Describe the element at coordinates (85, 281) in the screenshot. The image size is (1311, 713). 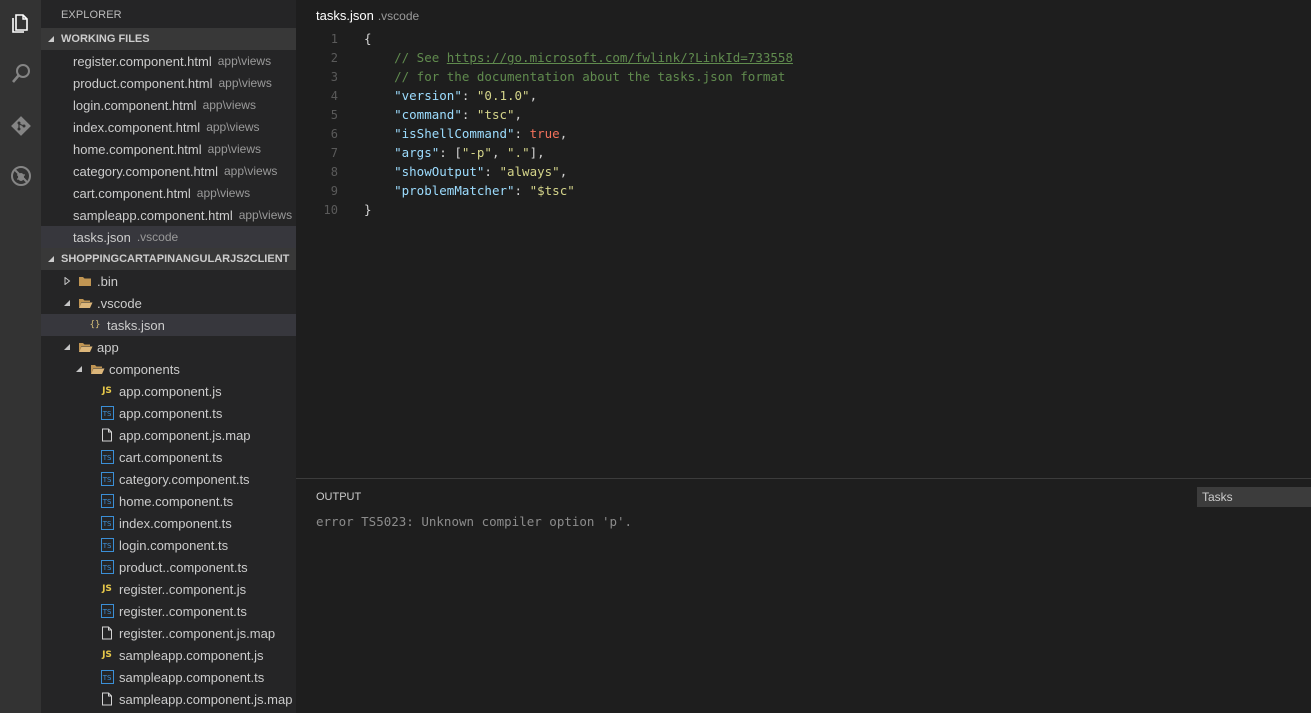
I see `folder-icon` at that location.